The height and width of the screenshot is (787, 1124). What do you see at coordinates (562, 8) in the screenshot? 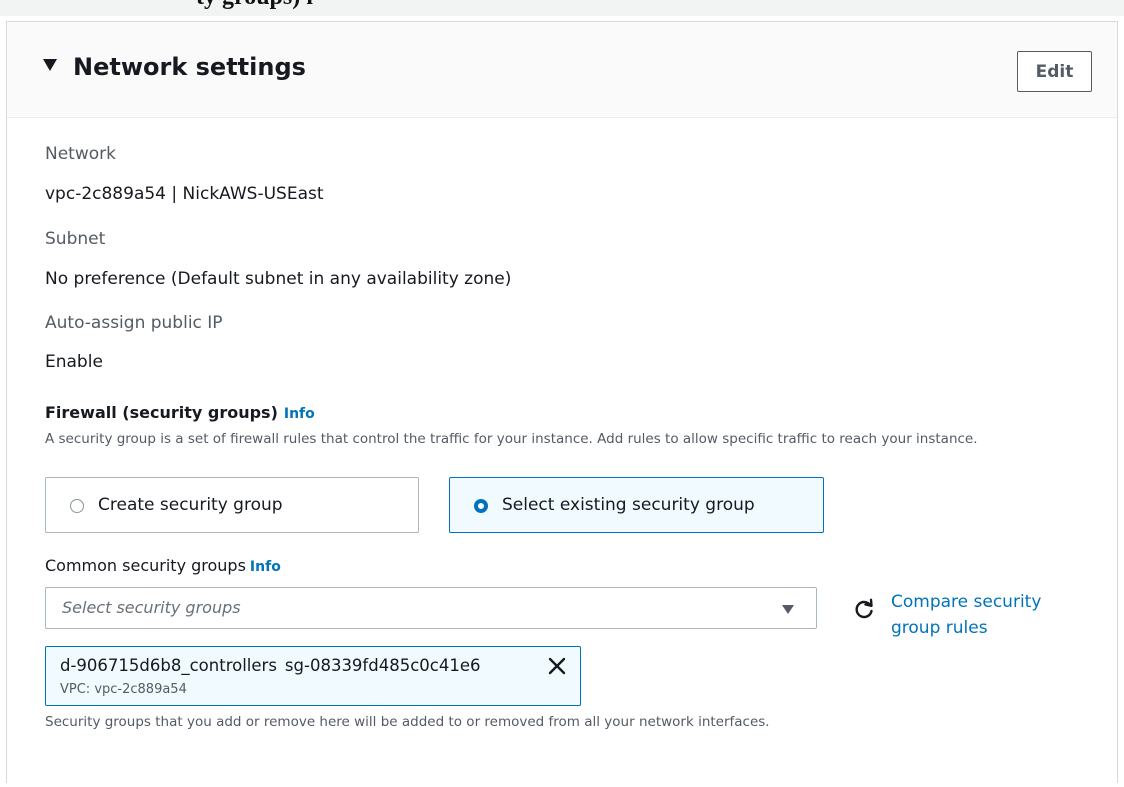
I see `top-strip: ty groups) i` at bounding box center [562, 8].